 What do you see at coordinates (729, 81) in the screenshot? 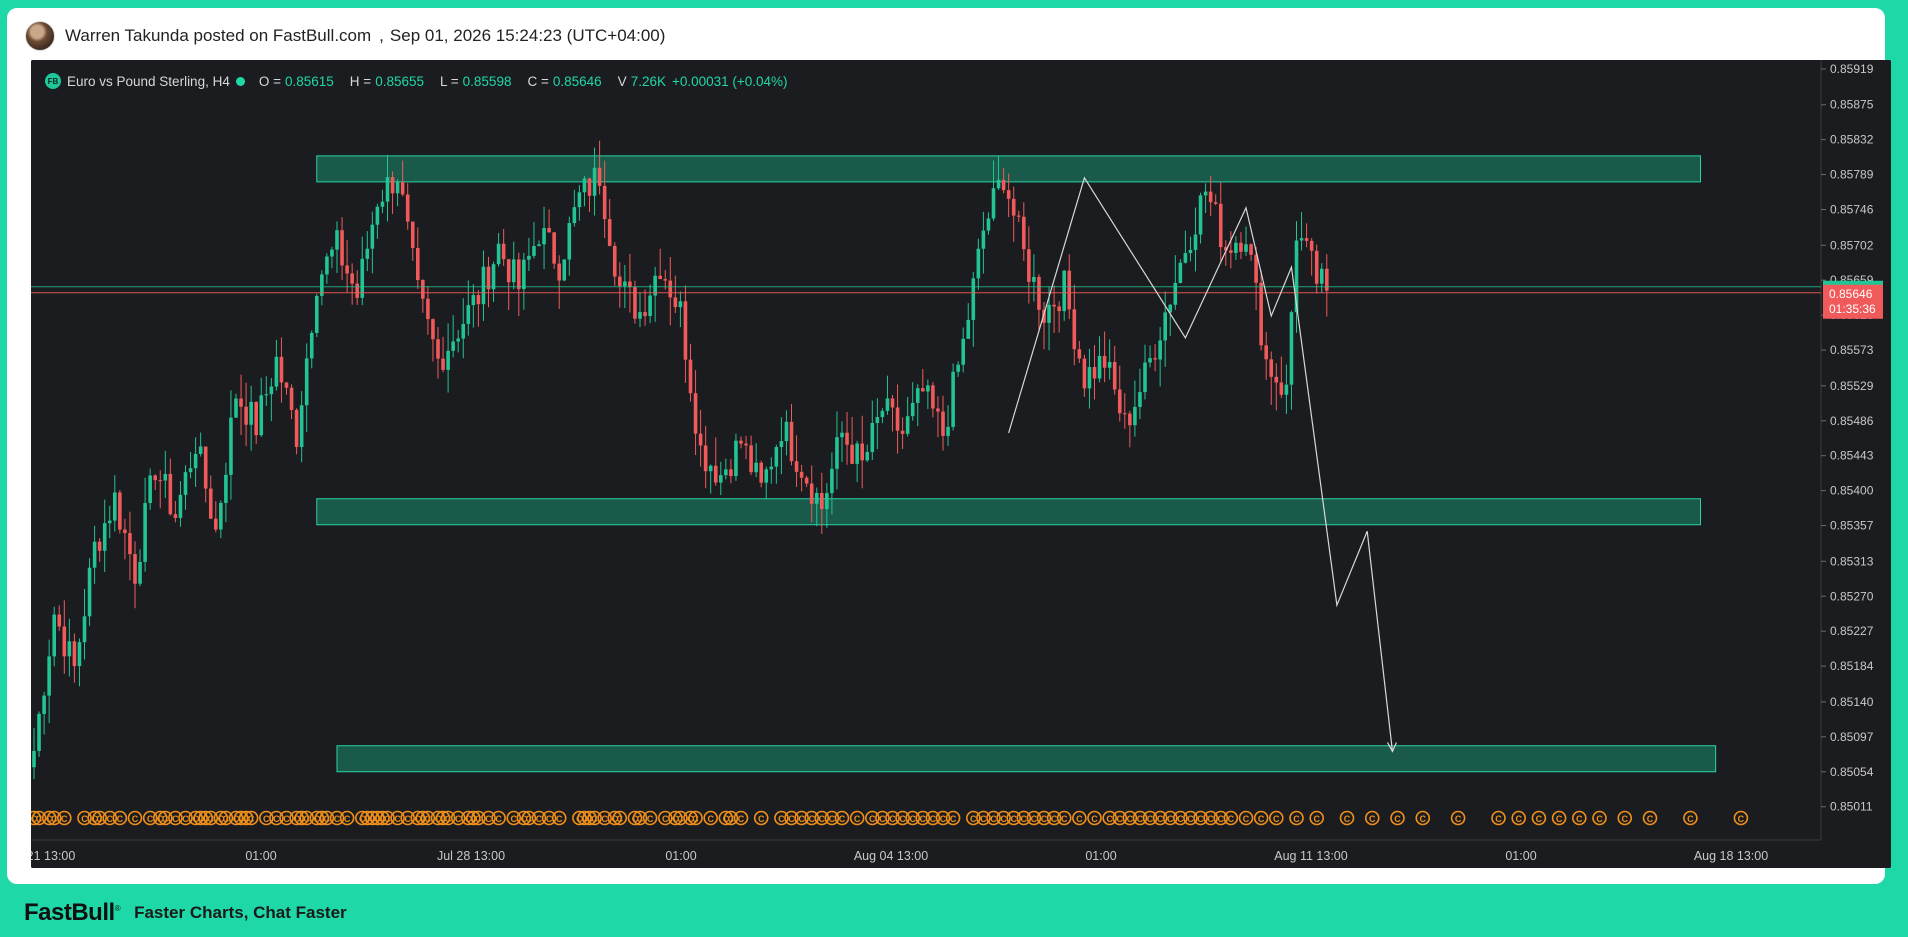
I see `legend-change-value: +0.00031 (+0.04%)` at bounding box center [729, 81].